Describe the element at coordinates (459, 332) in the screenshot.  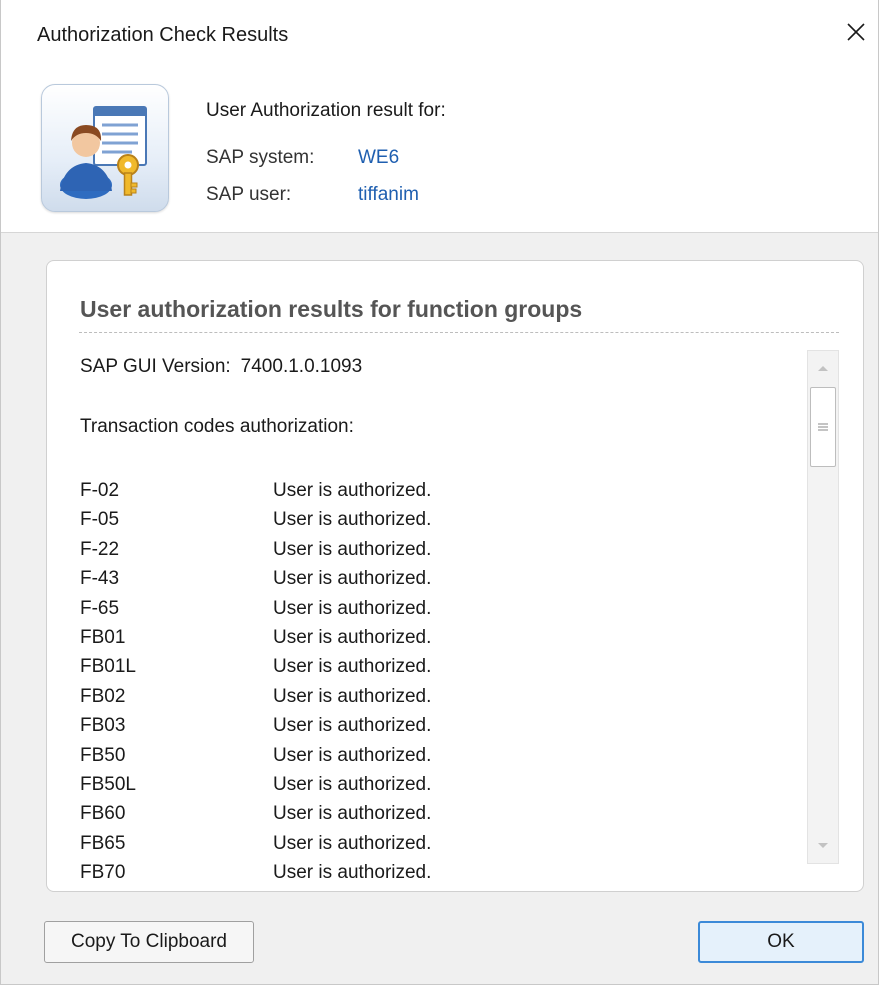
I see `panel-divider` at that location.